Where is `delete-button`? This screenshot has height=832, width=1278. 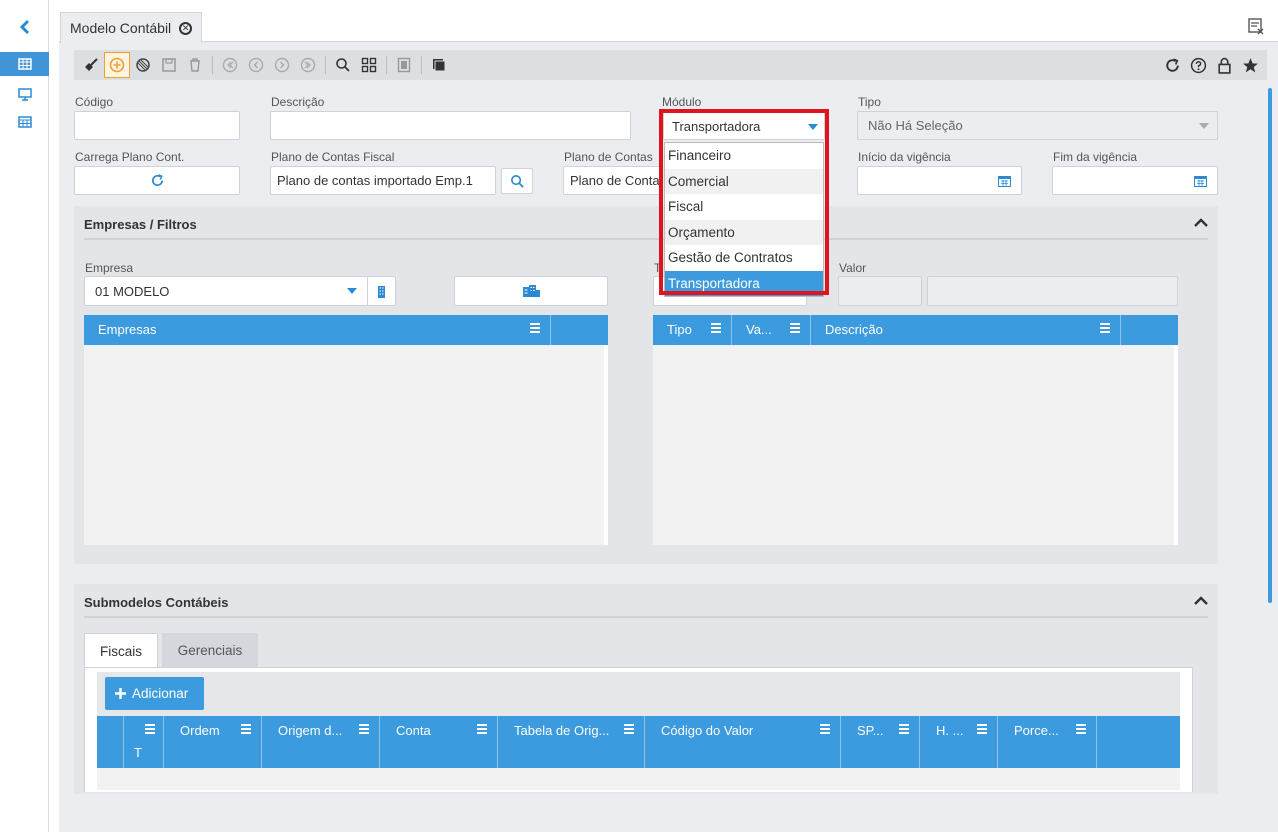
delete-button is located at coordinates (195, 65).